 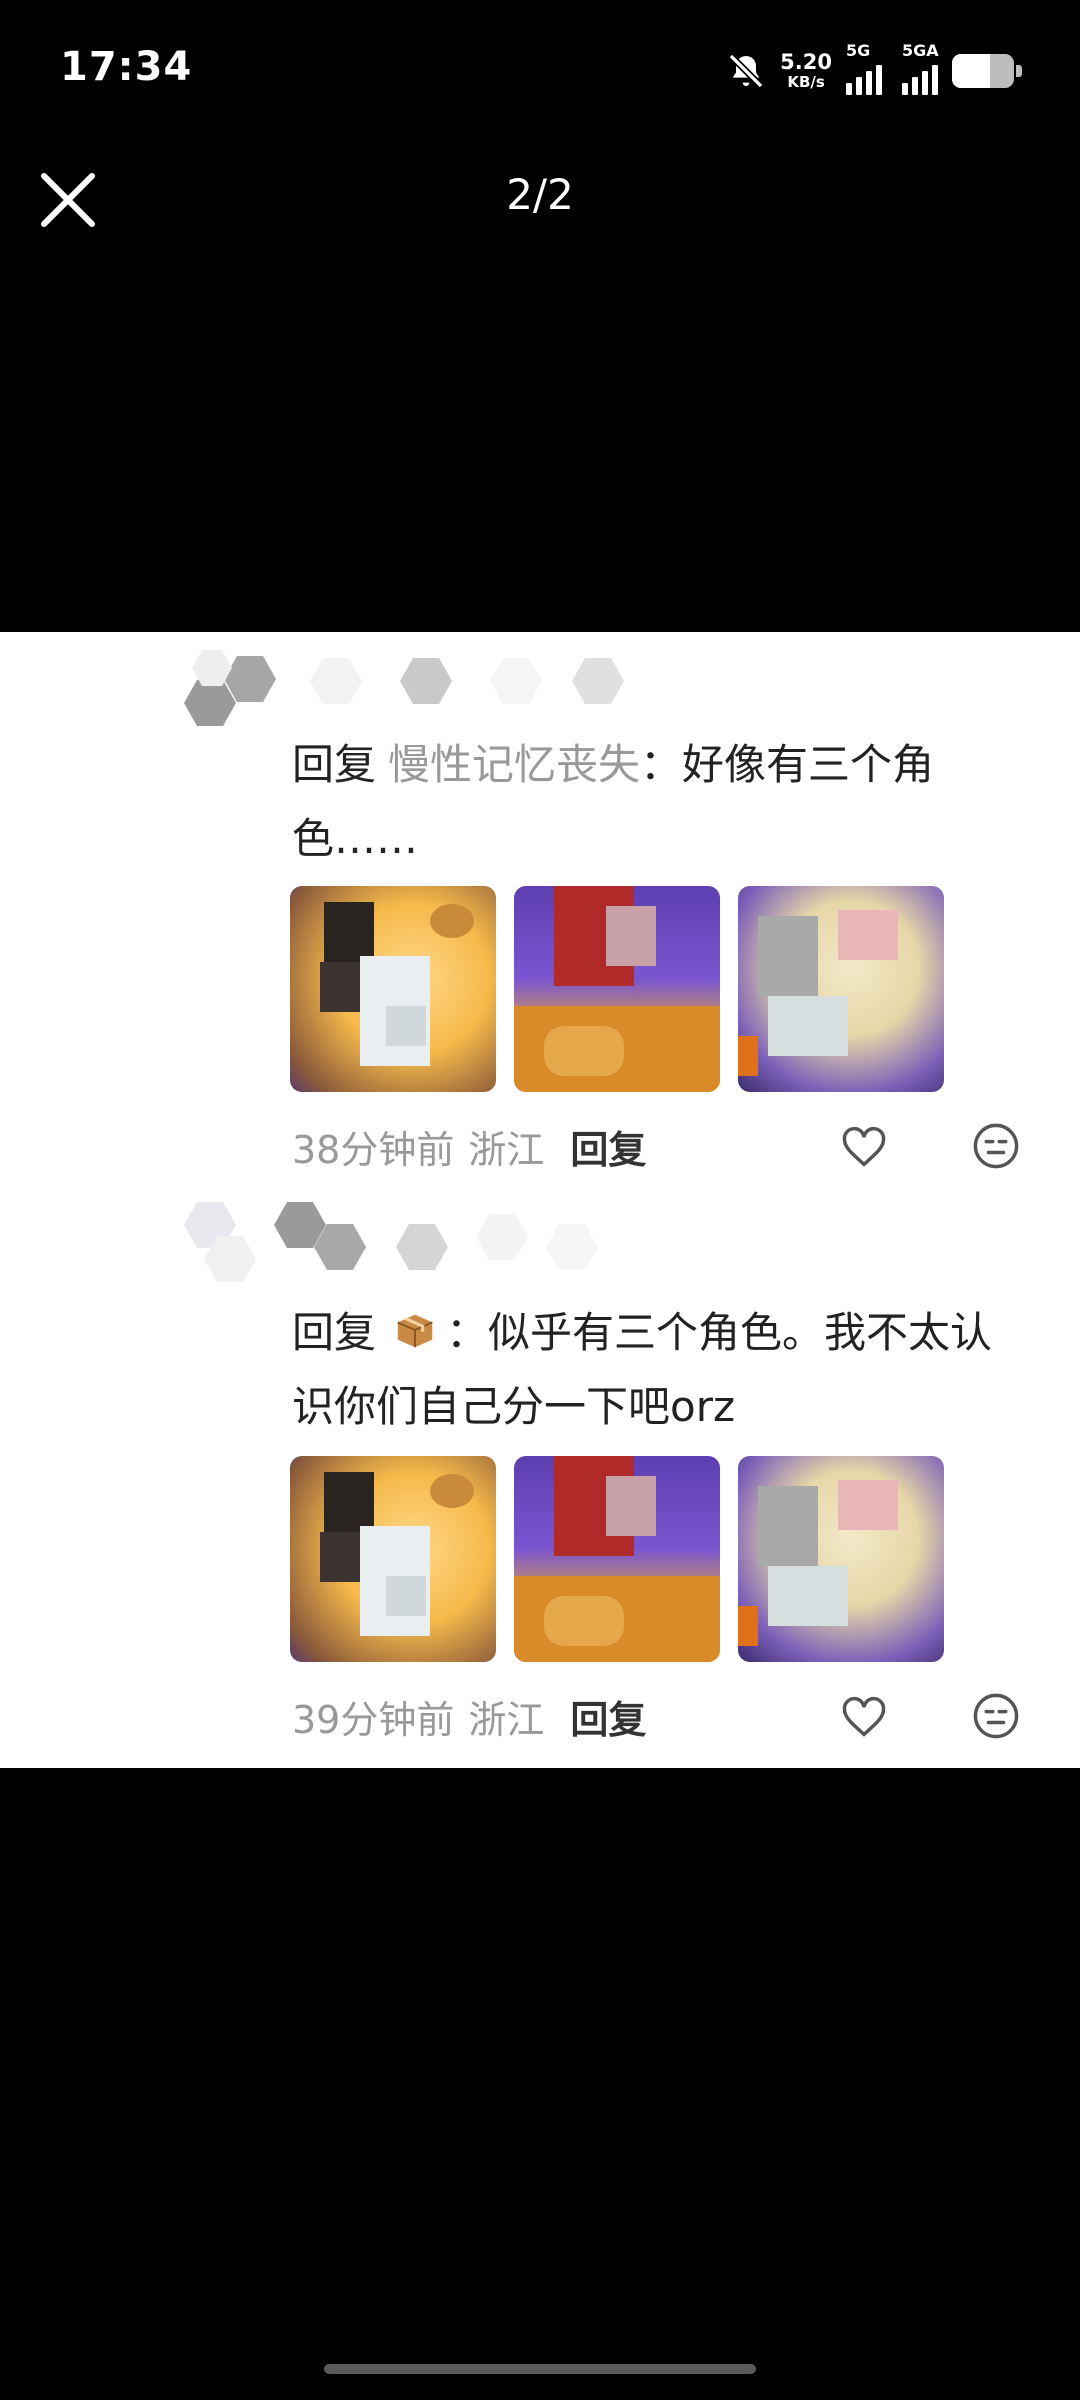 What do you see at coordinates (806, 82) in the screenshot?
I see `net-speed-unit: KB/s` at bounding box center [806, 82].